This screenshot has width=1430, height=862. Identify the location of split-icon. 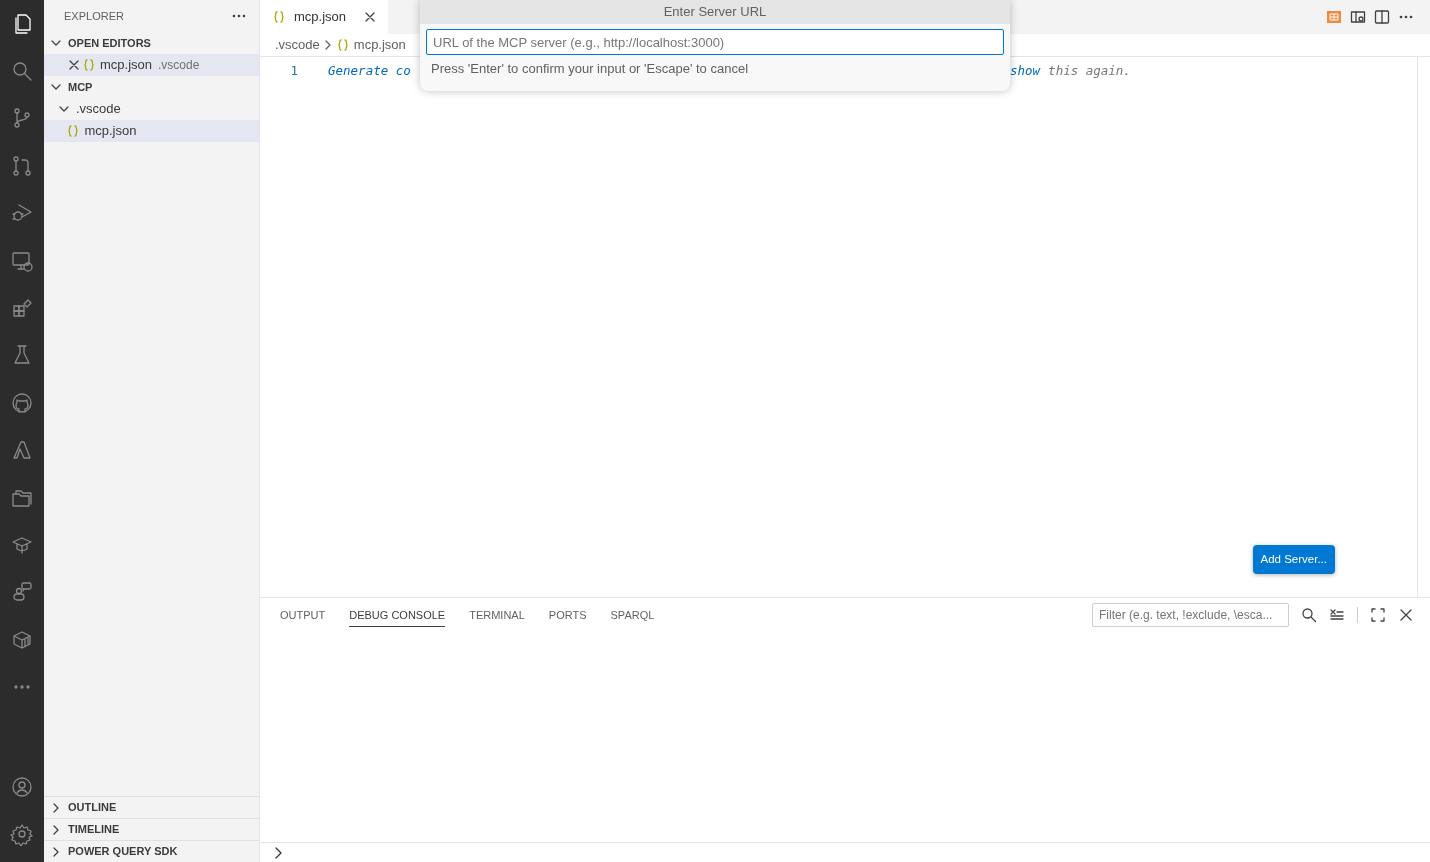
(1382, 17).